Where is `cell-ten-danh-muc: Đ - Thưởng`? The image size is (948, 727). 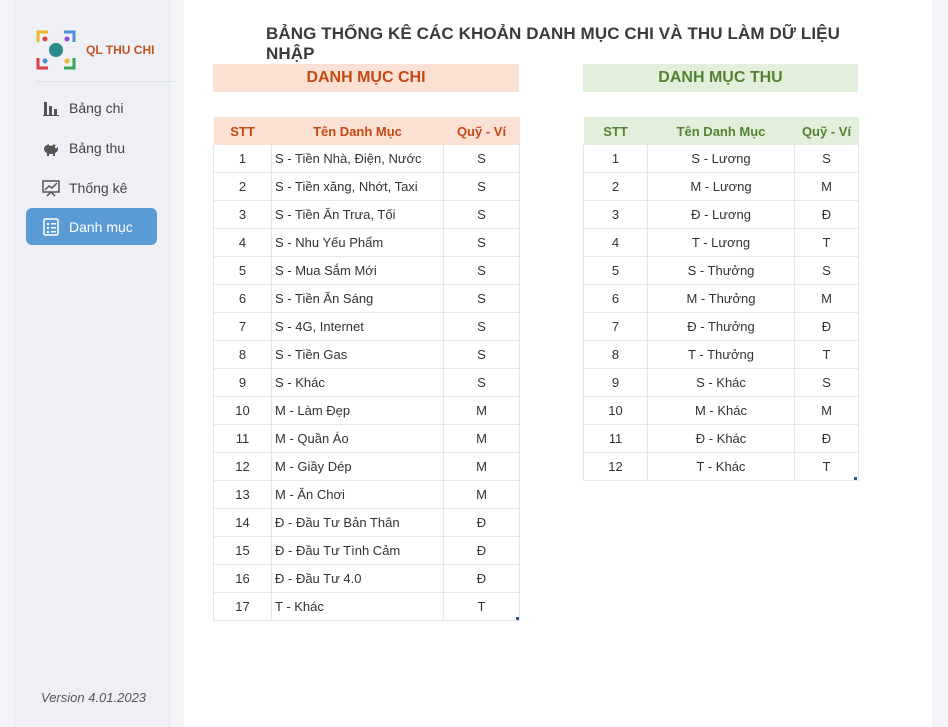
cell-ten-danh-muc: Đ - Thưởng is located at coordinates (721, 326).